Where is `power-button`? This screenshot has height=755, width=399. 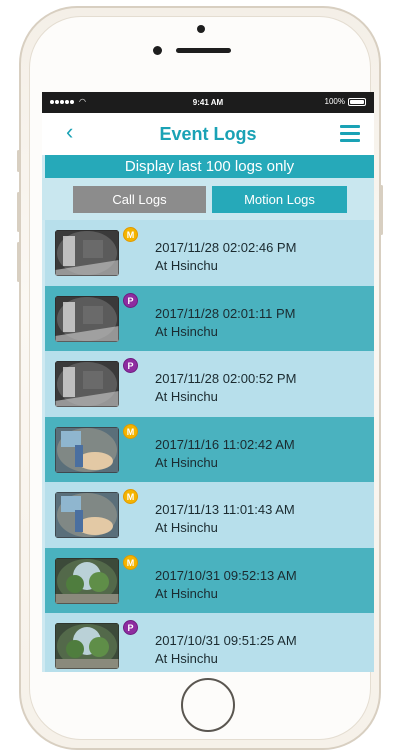 power-button is located at coordinates (381, 210).